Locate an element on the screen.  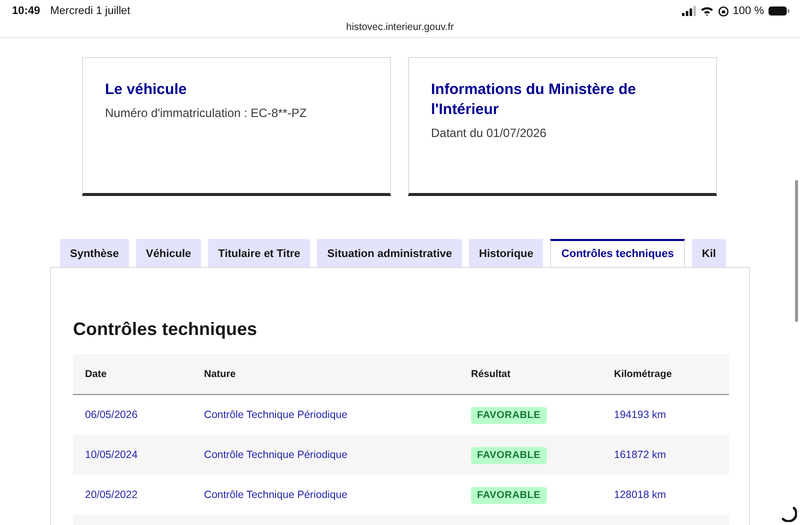
rotation-lock-icon is located at coordinates (723, 11).